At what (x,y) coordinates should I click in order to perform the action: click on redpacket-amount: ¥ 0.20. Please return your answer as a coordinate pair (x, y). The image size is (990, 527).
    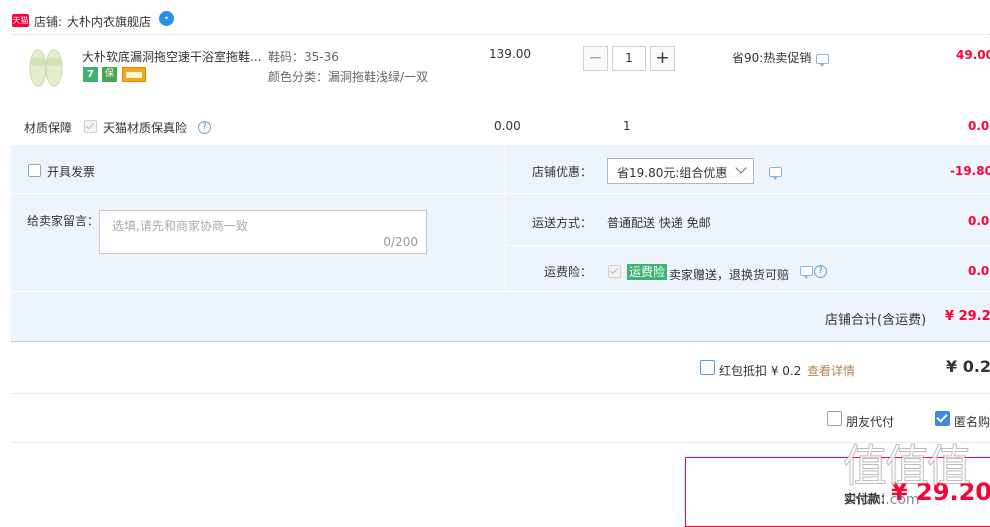
    Looking at the image, I should click on (968, 366).